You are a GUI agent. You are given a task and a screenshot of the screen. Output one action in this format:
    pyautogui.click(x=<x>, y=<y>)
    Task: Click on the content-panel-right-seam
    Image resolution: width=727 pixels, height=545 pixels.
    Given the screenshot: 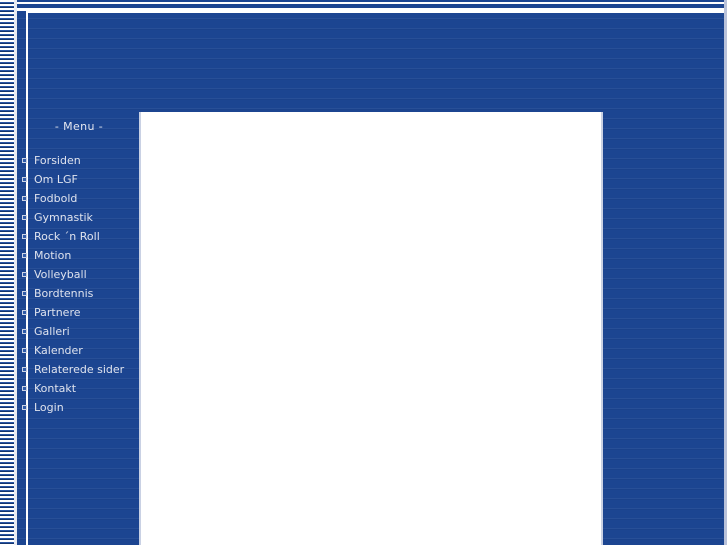 What is the action you would take?
    pyautogui.click(x=602, y=328)
    